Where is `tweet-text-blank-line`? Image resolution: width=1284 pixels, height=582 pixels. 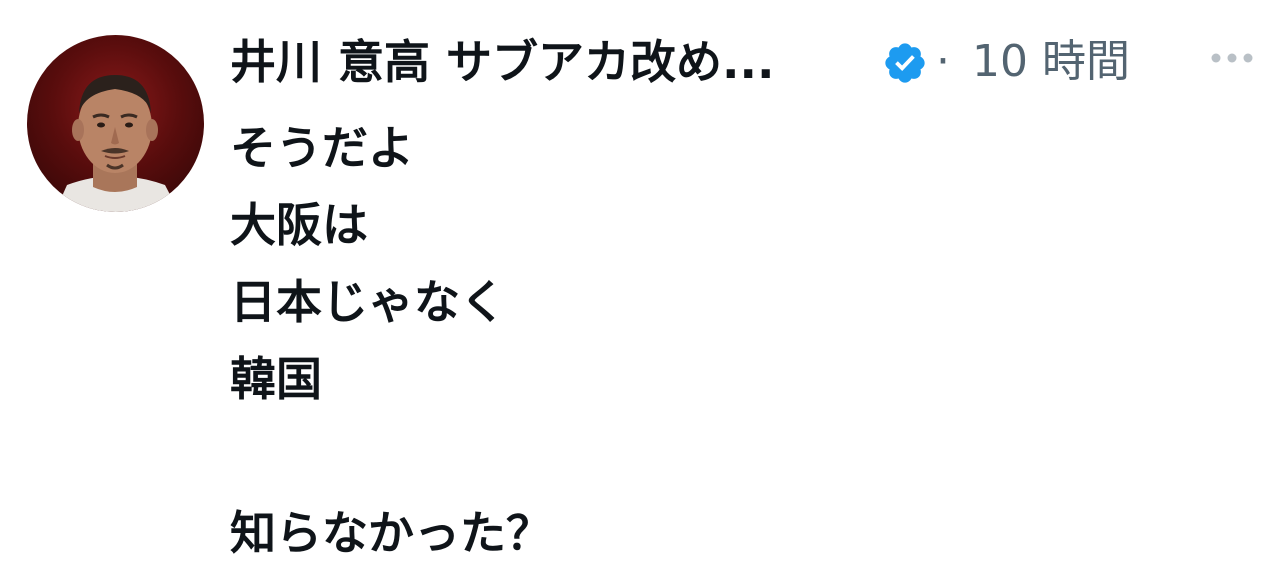 tweet-text-blank-line is located at coordinates (391, 456).